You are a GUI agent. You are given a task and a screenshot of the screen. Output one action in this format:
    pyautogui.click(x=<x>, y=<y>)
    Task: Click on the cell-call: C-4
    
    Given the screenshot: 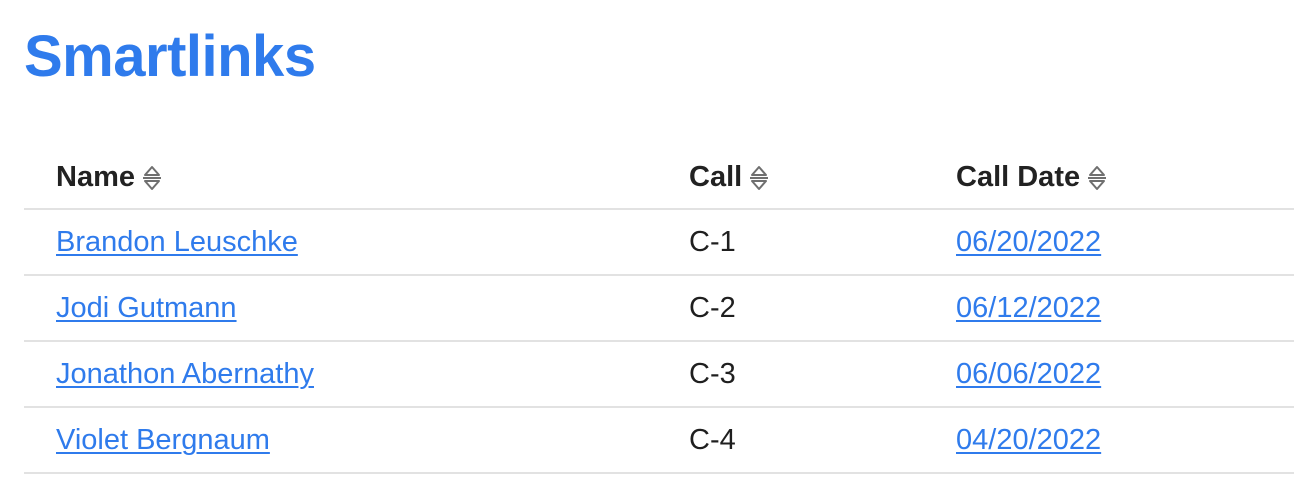 What is the action you would take?
    pyautogui.click(x=790, y=440)
    